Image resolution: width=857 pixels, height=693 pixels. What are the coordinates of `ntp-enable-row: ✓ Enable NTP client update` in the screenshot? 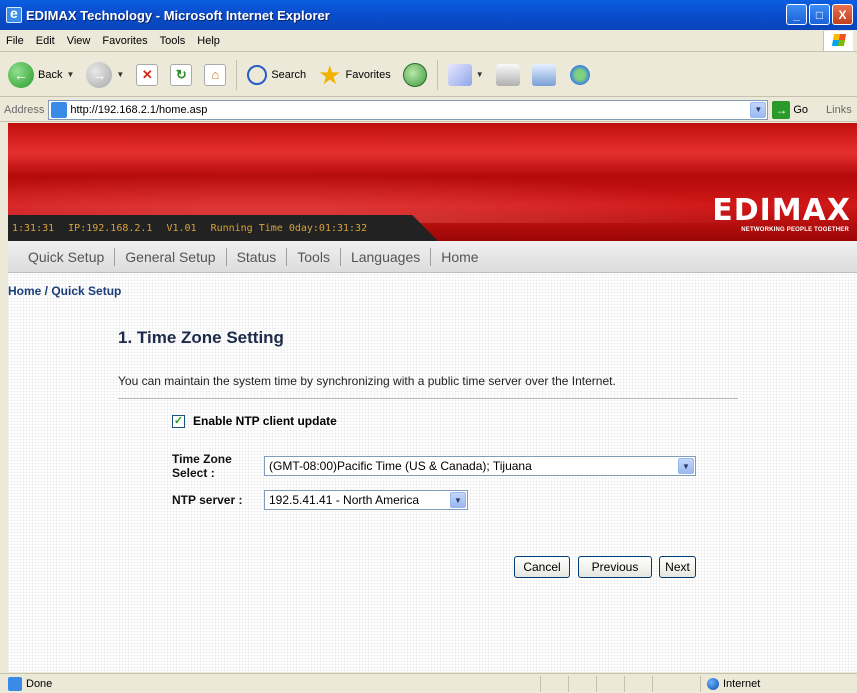 It's located at (254, 421).